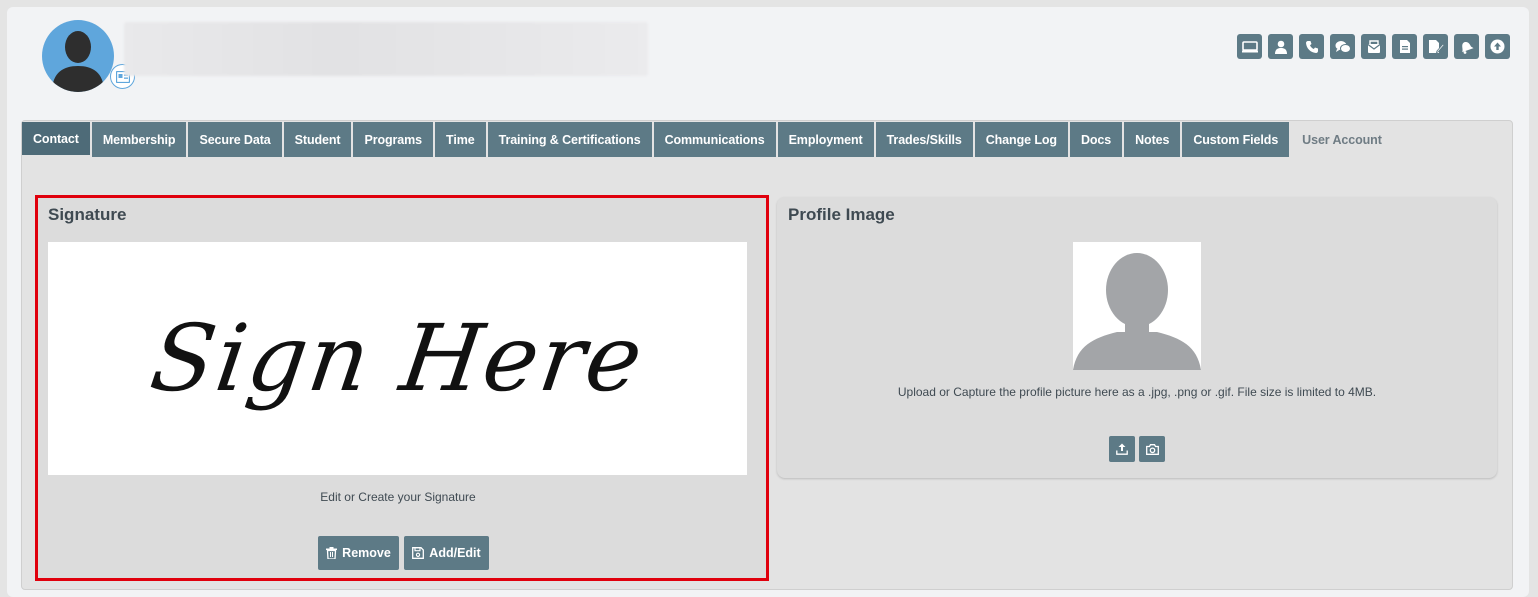 This screenshot has width=1538, height=597. What do you see at coordinates (386, 49) in the screenshot?
I see `member-name-redacted` at bounding box center [386, 49].